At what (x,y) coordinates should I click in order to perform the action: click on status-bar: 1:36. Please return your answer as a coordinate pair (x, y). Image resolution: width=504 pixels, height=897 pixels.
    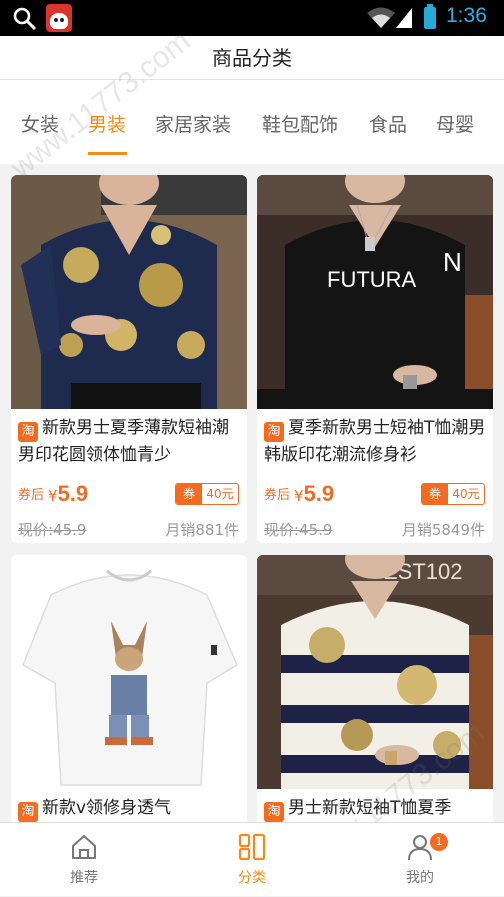
    Looking at the image, I should click on (252, 18).